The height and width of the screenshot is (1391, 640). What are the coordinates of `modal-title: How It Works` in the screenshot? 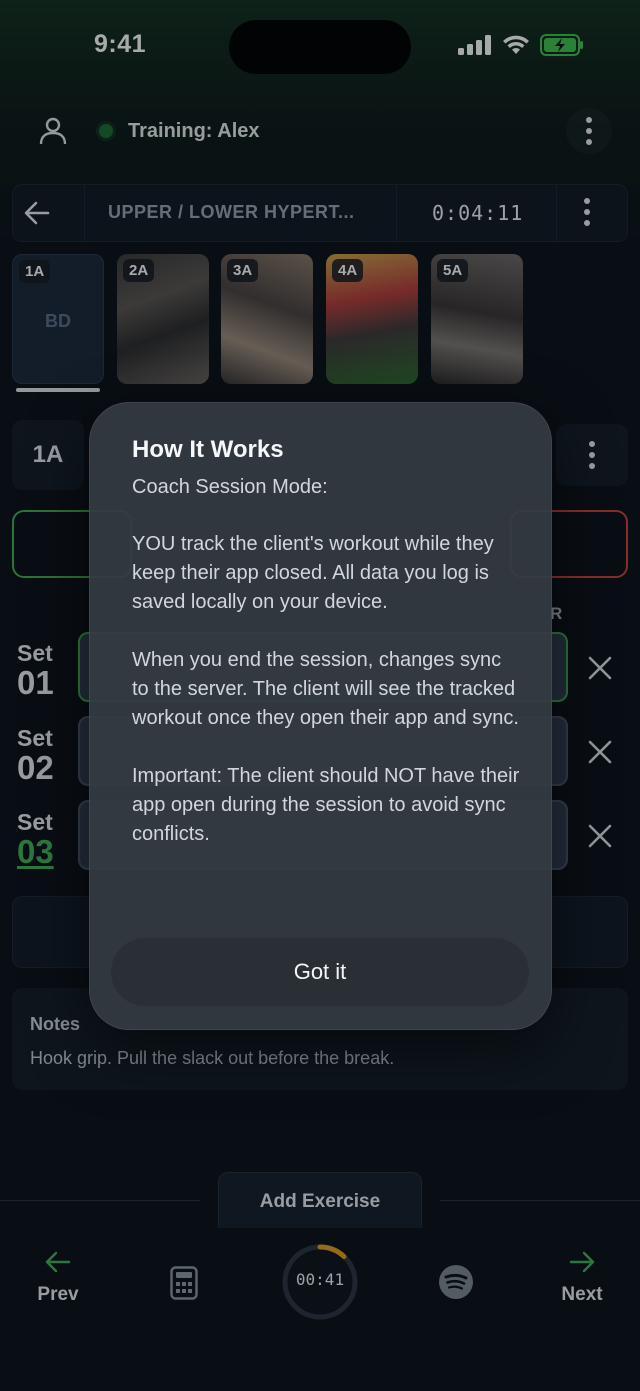 It's located at (208, 449).